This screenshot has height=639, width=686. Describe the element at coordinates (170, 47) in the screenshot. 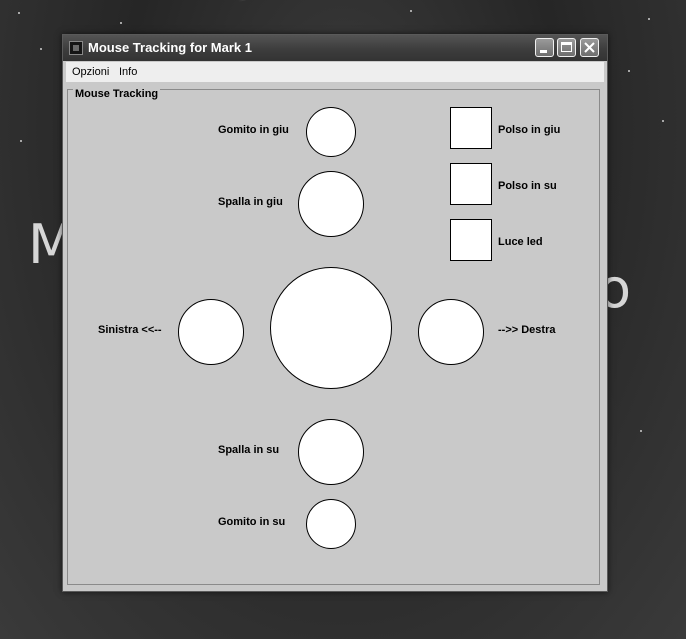

I see `window-title: Mouse Tracking for Mark 1` at that location.